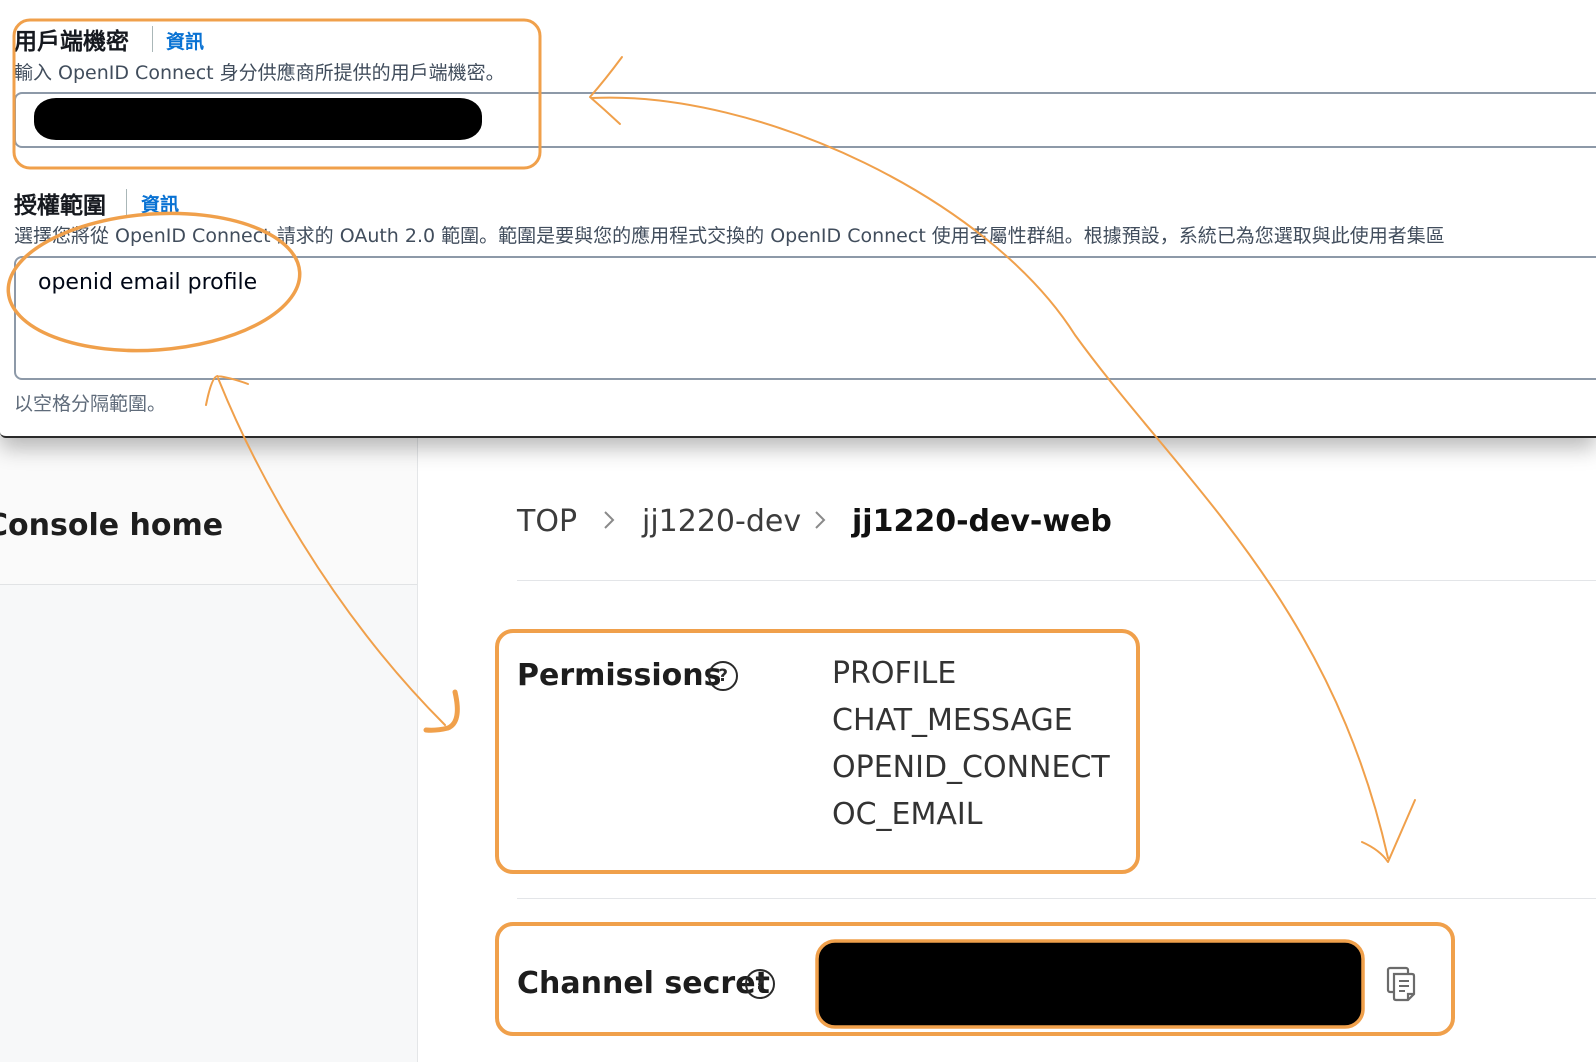 The width and height of the screenshot is (1596, 1062). Describe the element at coordinates (805, 120) in the screenshot. I see `client-secret-input` at that location.